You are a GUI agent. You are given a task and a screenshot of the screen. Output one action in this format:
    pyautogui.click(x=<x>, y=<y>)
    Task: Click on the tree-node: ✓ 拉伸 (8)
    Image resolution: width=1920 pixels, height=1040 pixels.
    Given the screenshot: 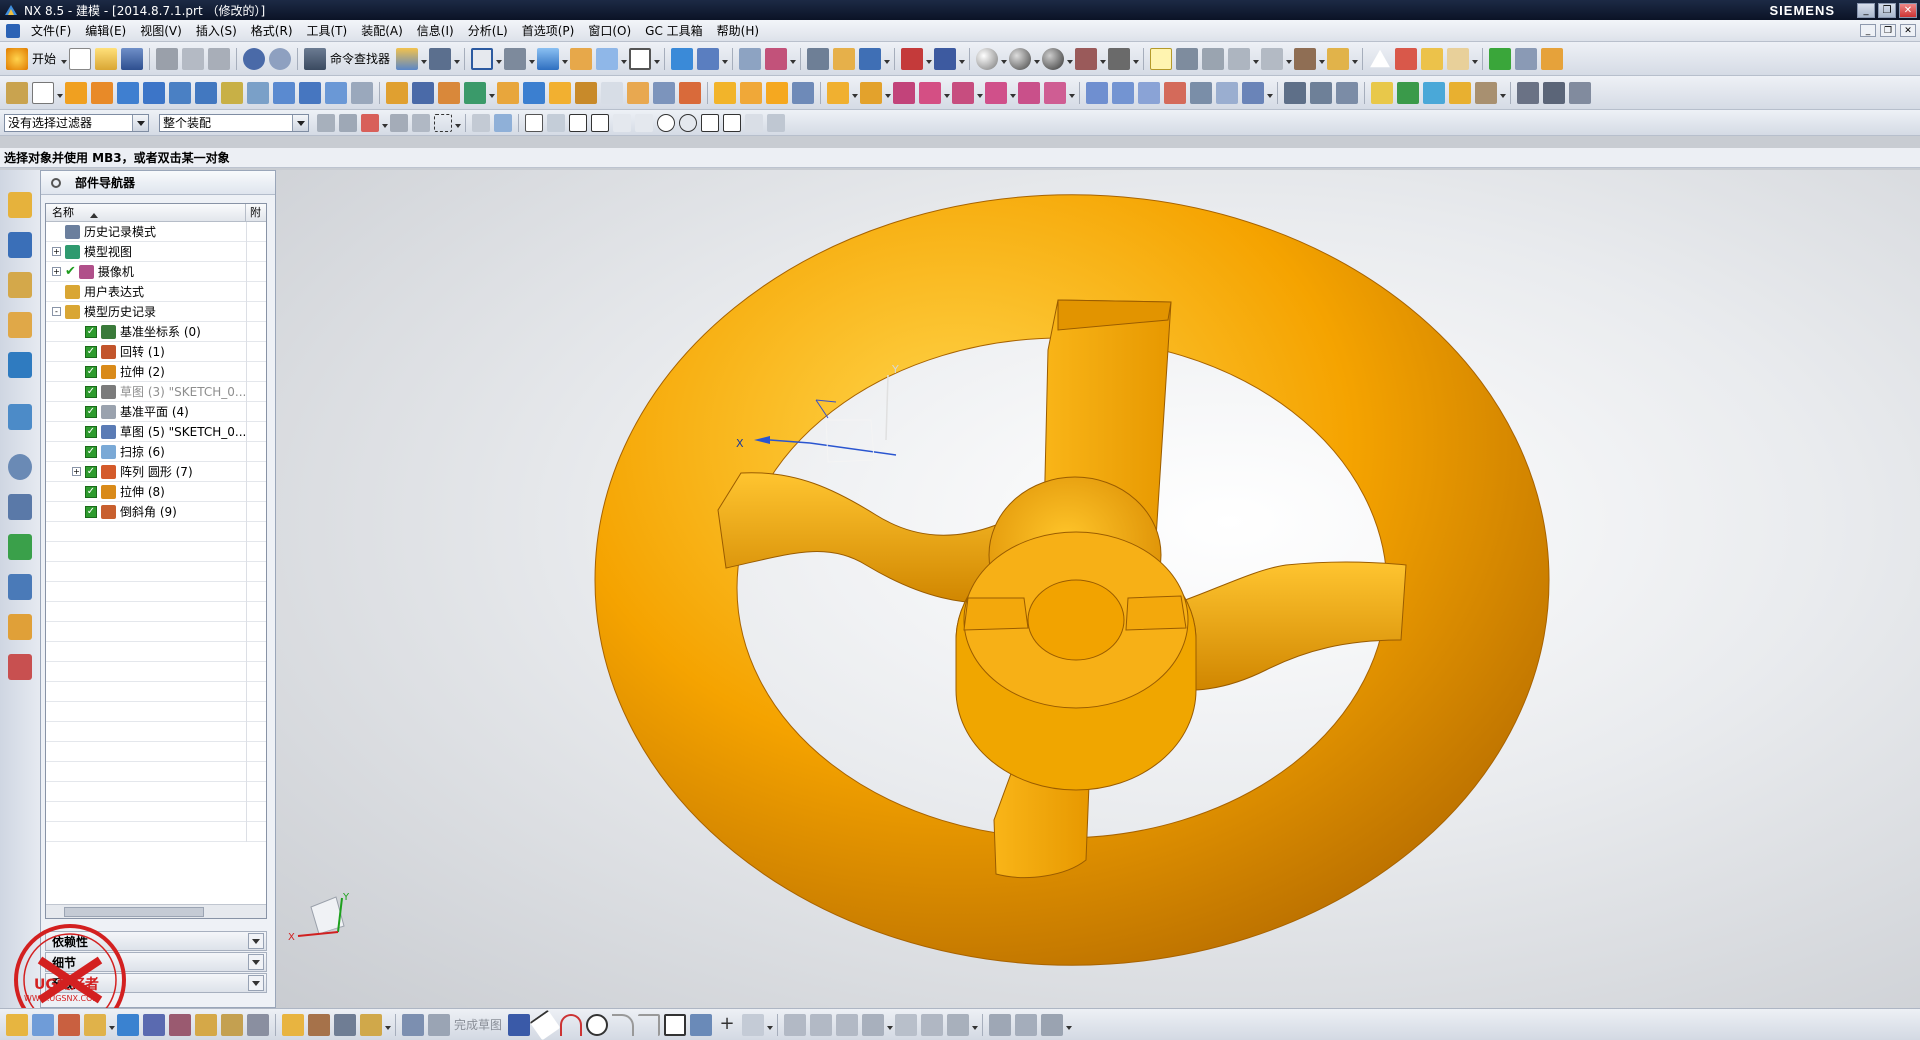 What is the action you would take?
    pyautogui.click(x=156, y=492)
    